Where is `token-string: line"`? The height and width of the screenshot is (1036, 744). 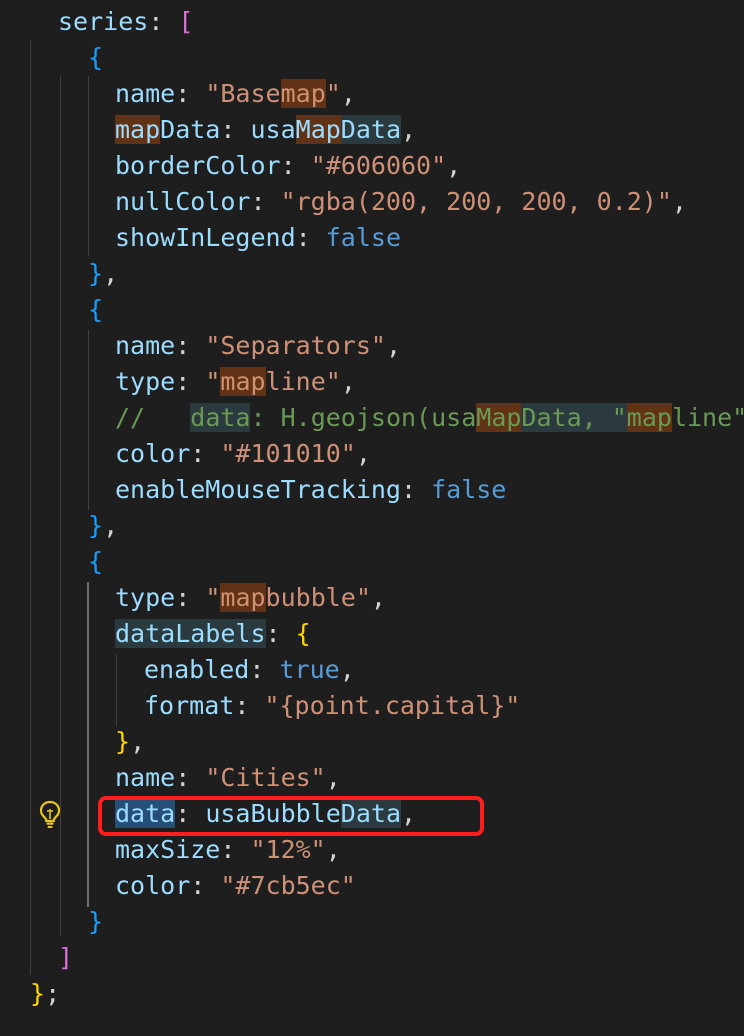
token-string: line" is located at coordinates (303, 381).